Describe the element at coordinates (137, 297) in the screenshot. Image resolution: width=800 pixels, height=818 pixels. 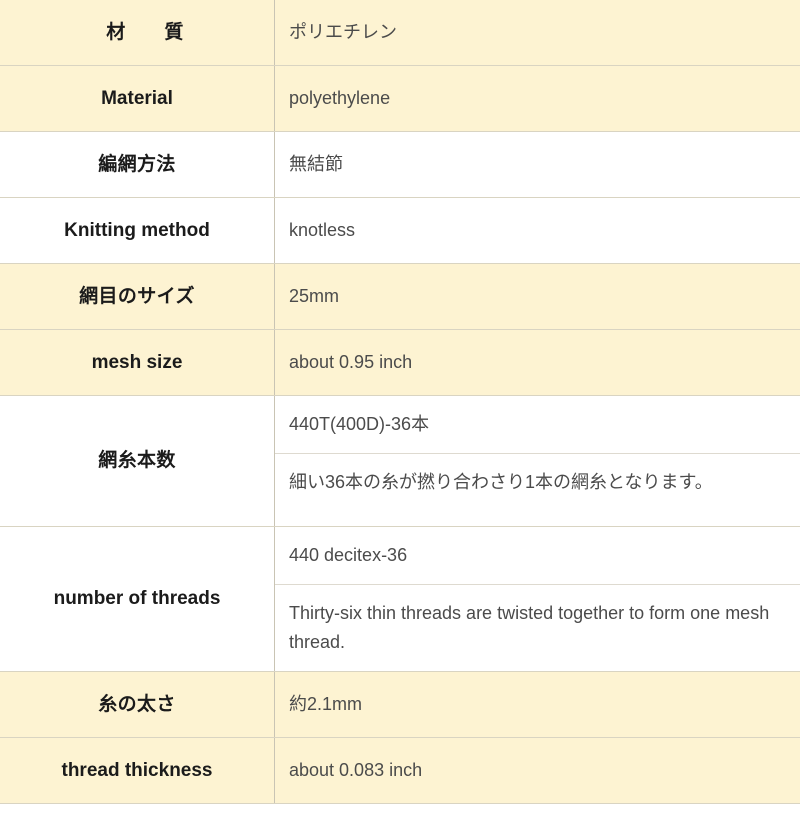
I see `row-label-mesh-size-ja: 網目のサイズ` at that location.